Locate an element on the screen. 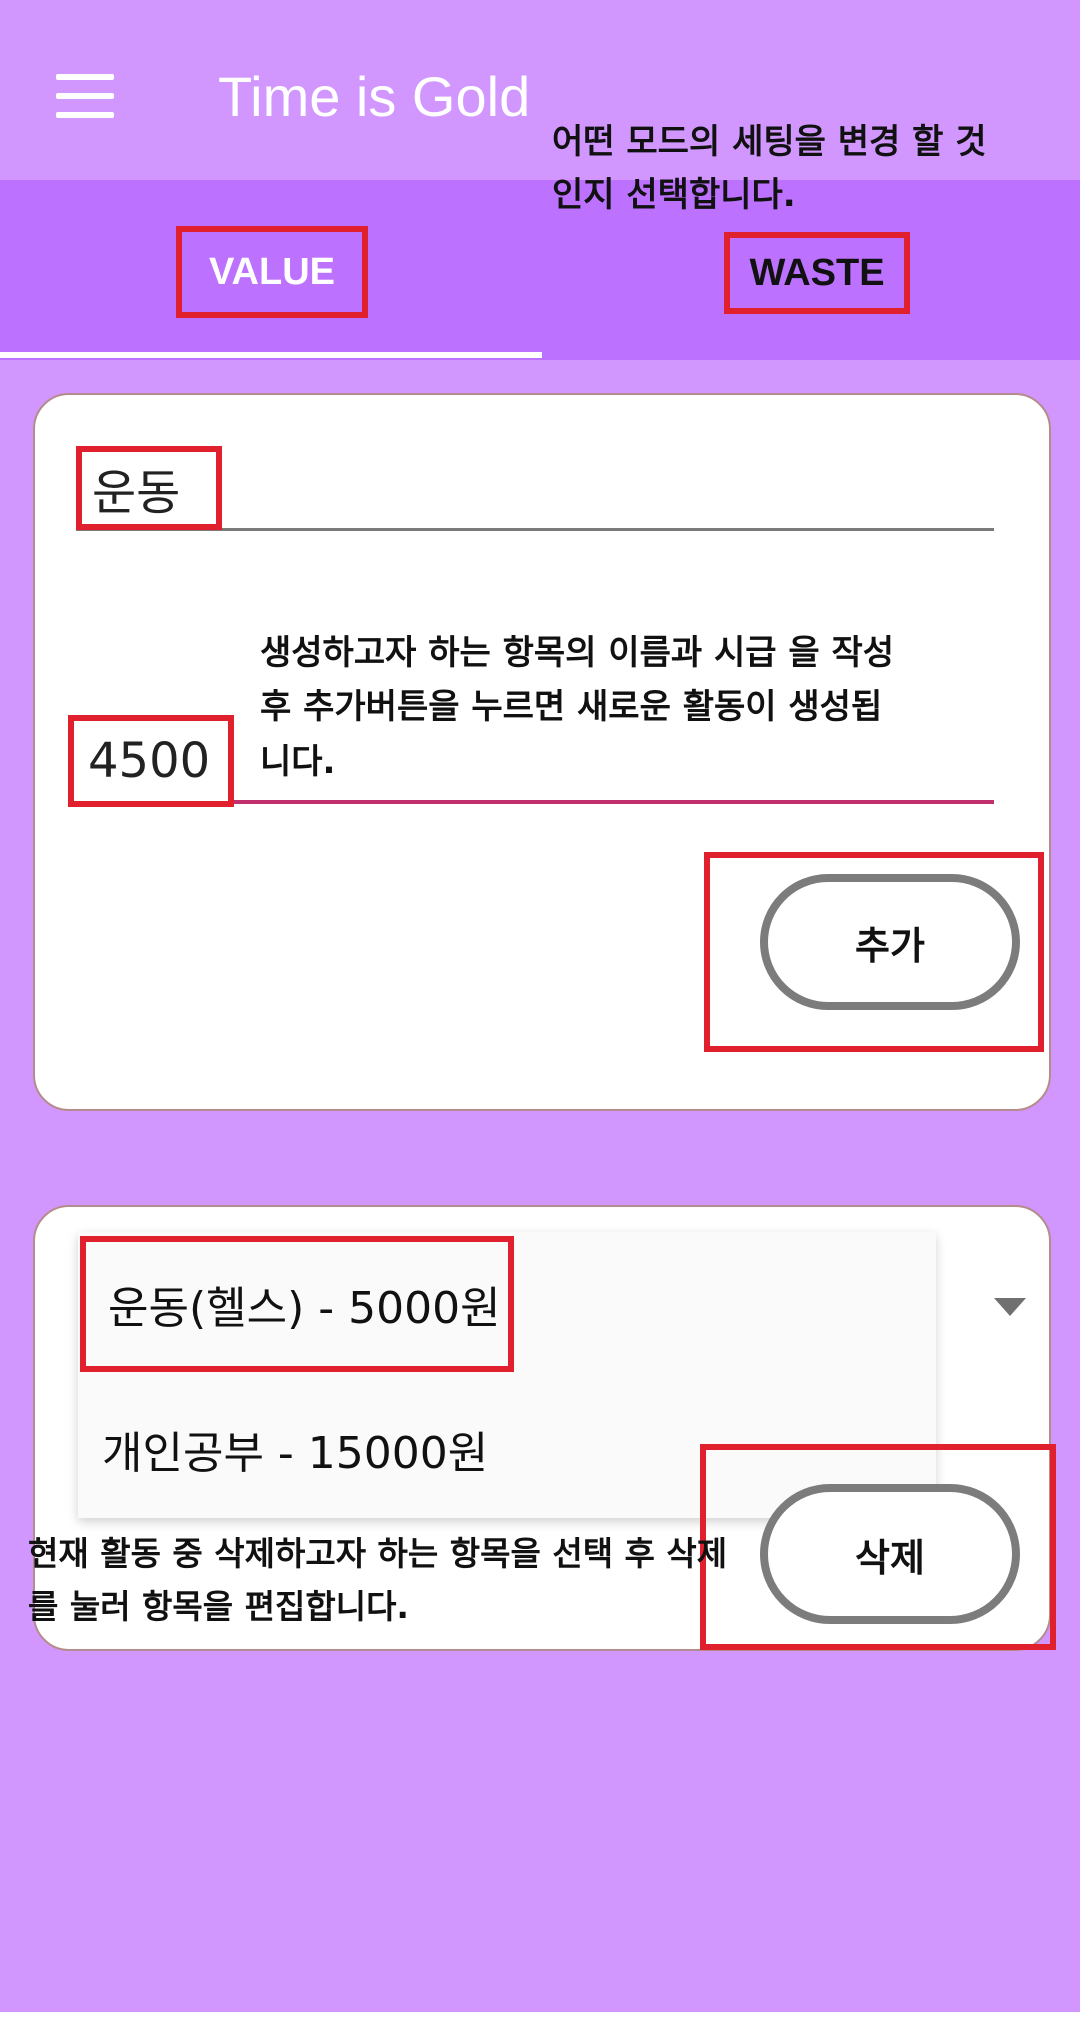 The width and height of the screenshot is (1080, 2017). annotation-tabs: 어떤 모드의 세팅을 변경 할 것인지 선택합니다. is located at coordinates (769, 168).